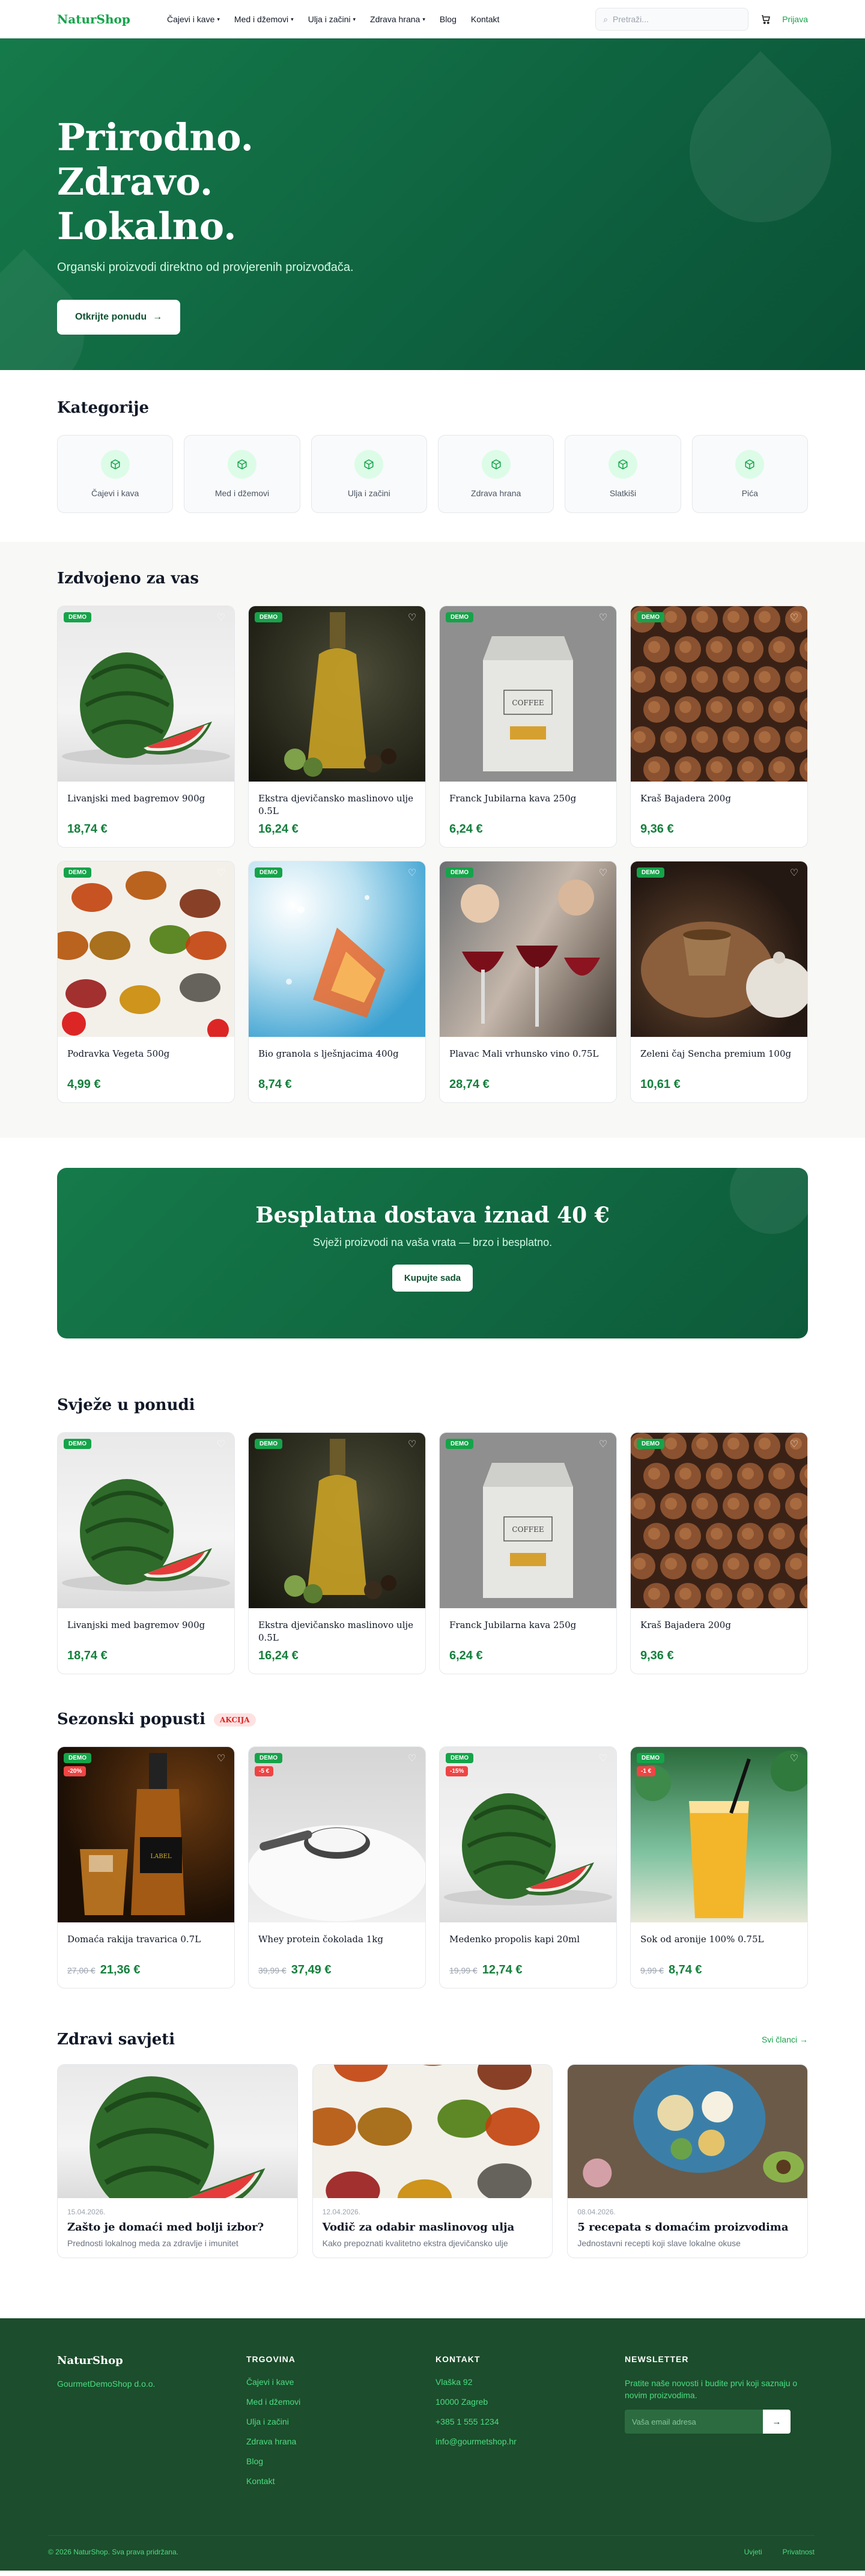 Image resolution: width=865 pixels, height=2576 pixels. Describe the element at coordinates (423, 19) in the screenshot. I see `chevron-down-icon: ▾` at that location.